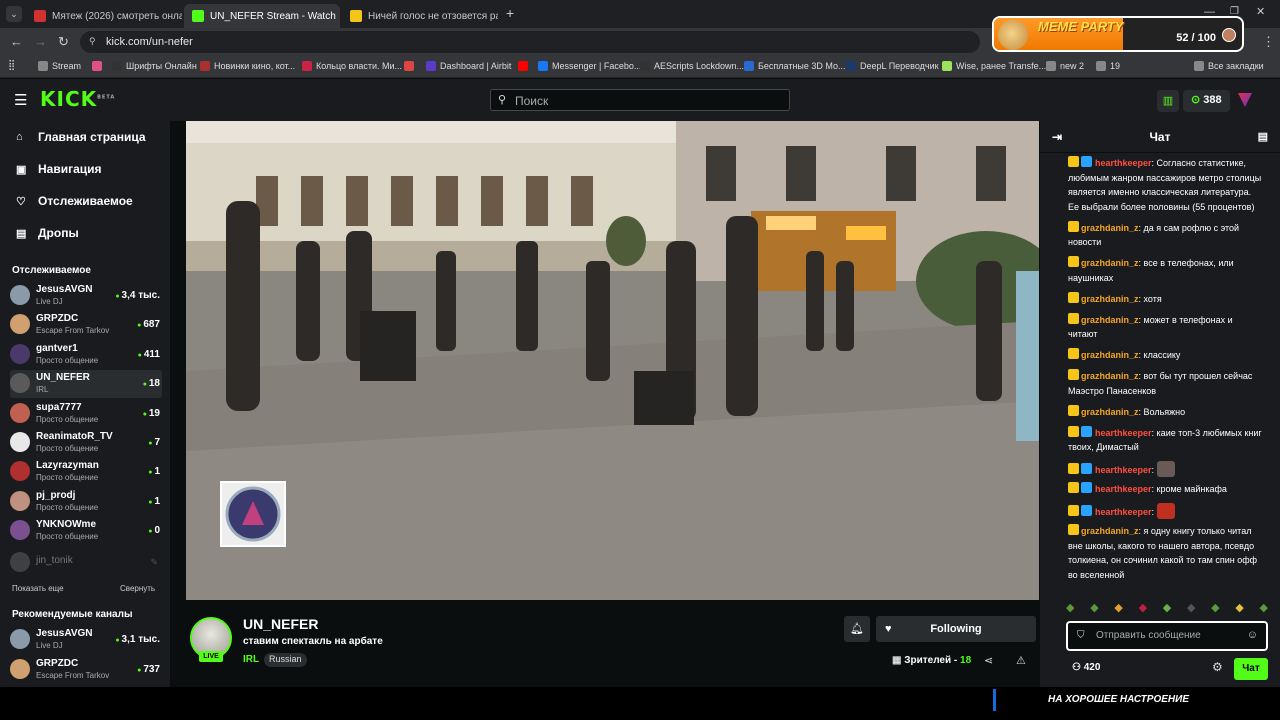  I want to click on tab-list-button: ⌄, so click(14, 14).